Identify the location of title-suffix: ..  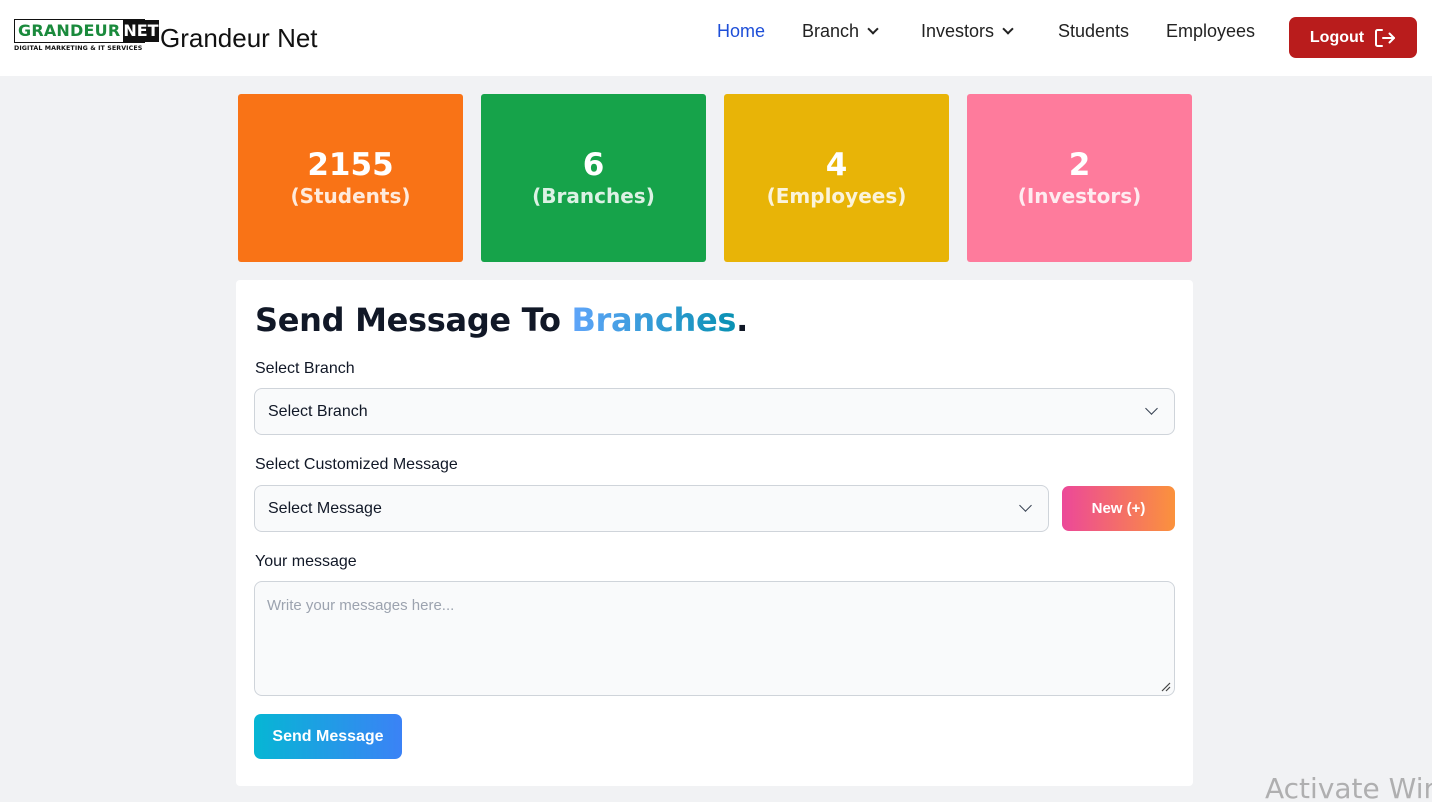
(742, 320).